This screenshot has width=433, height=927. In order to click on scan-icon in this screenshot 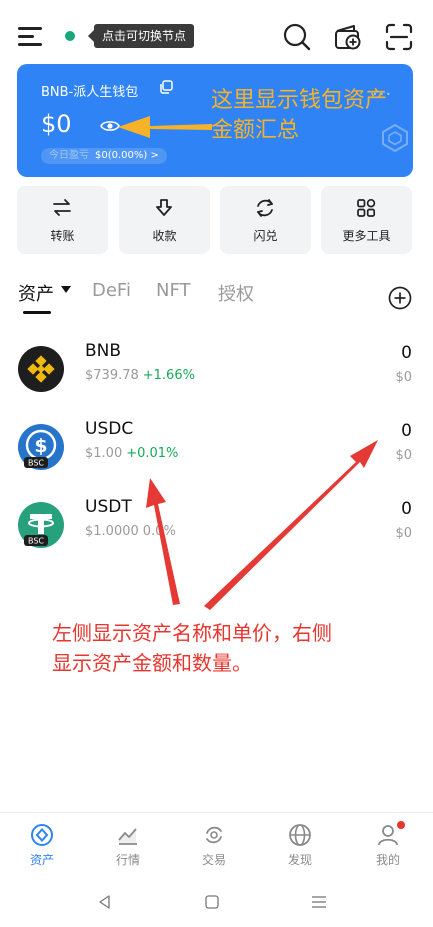, I will do `click(399, 37)`.